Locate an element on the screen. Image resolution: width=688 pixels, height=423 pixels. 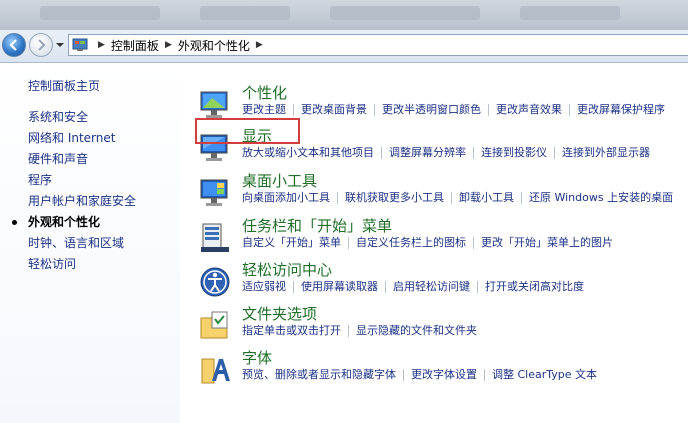
folder-options-icon is located at coordinates (214, 325).